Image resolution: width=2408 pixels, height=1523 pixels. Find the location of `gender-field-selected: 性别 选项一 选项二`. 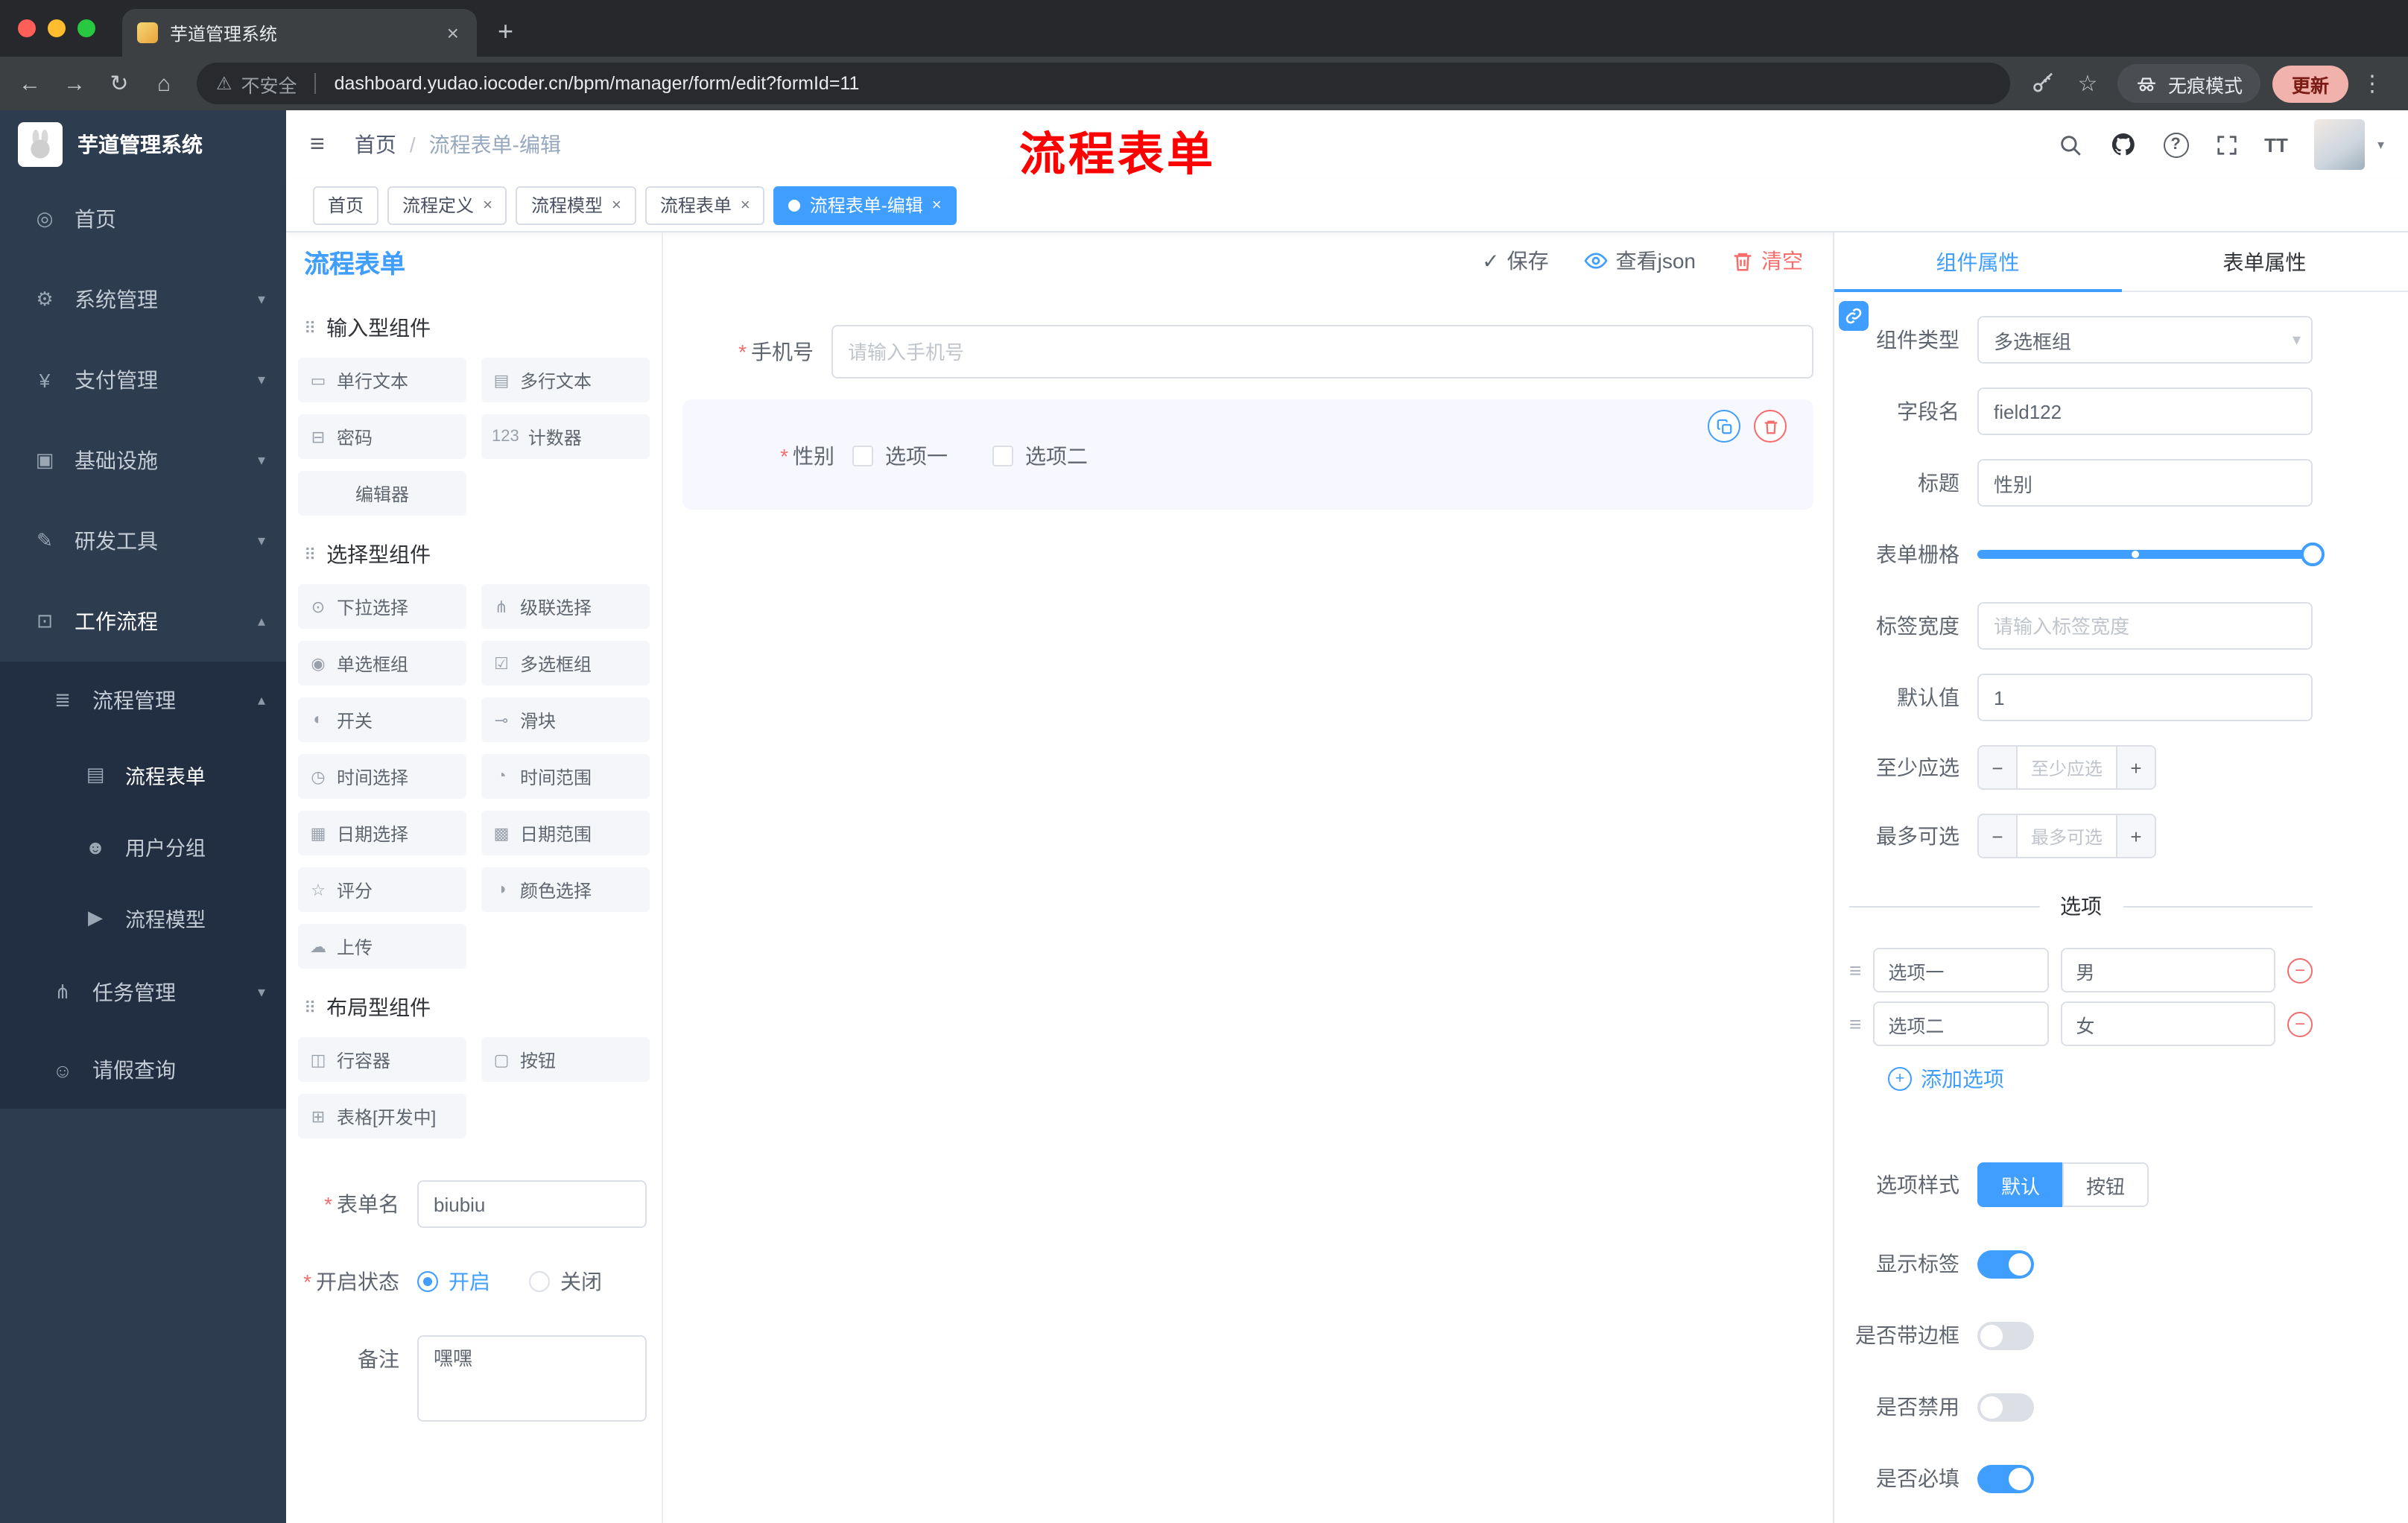

gender-field-selected: 性别 选项一 选项二 is located at coordinates (1247, 455).